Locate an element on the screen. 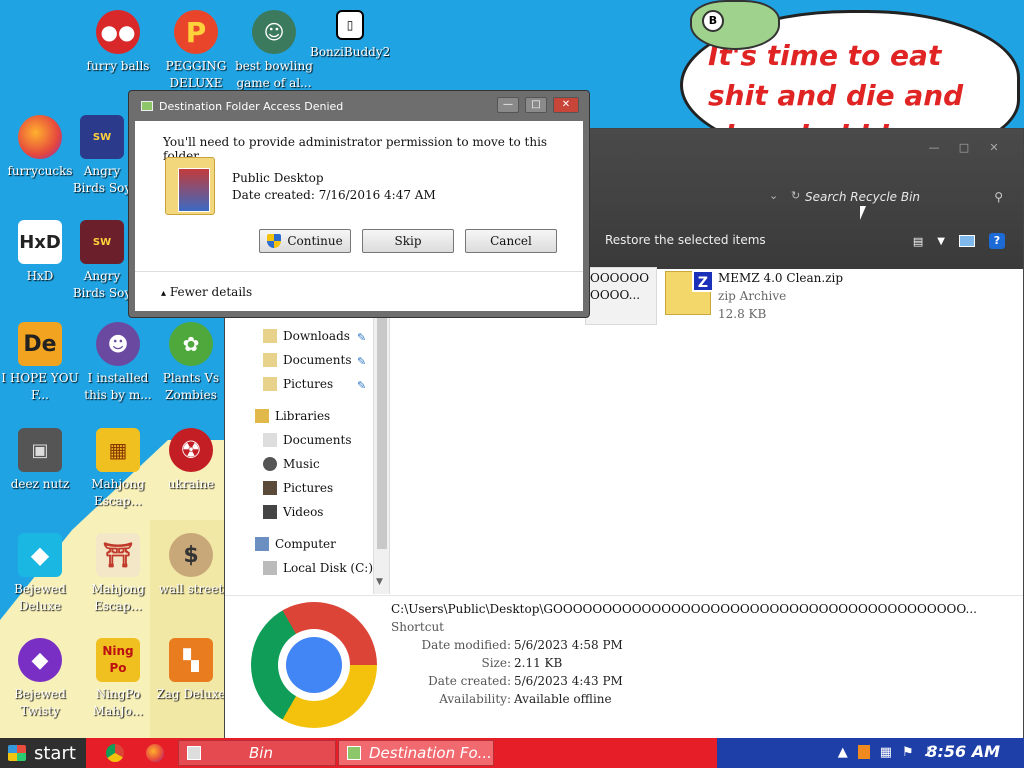  firefox-quicklaunch-icon is located at coordinates (155, 753).